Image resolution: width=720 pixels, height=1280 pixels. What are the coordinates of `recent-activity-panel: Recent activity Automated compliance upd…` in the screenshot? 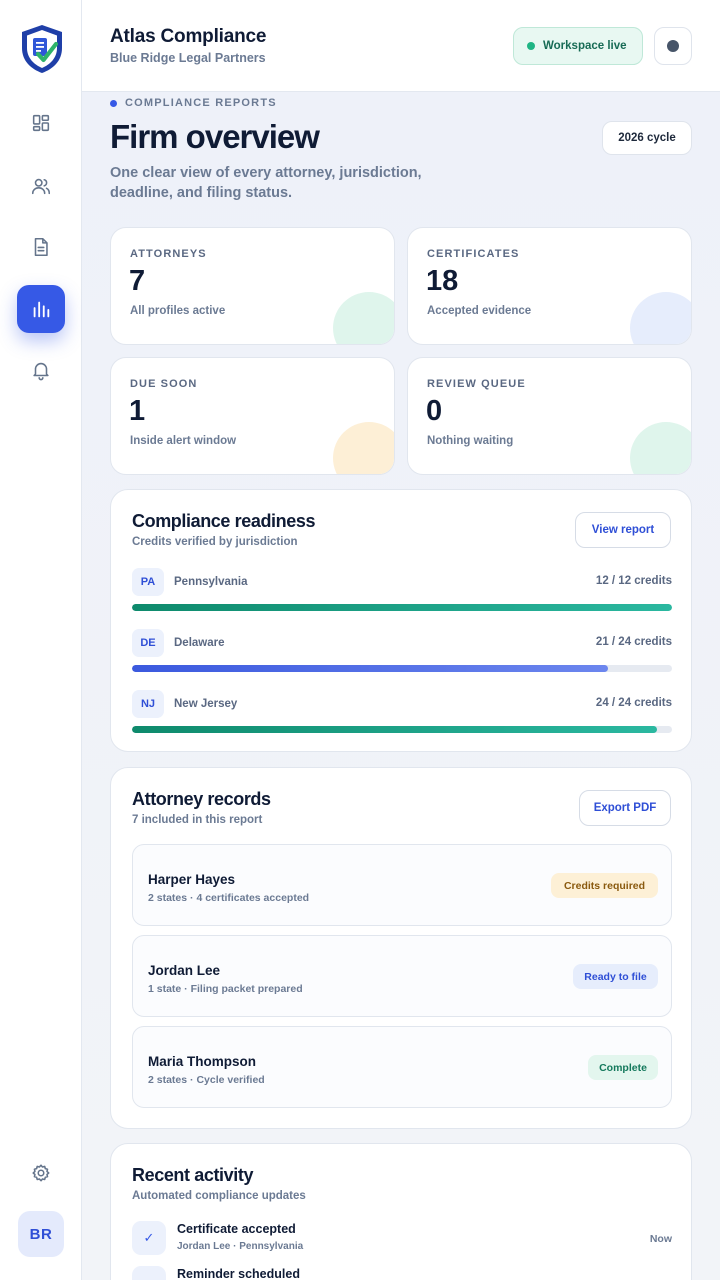 It's located at (401, 1211).